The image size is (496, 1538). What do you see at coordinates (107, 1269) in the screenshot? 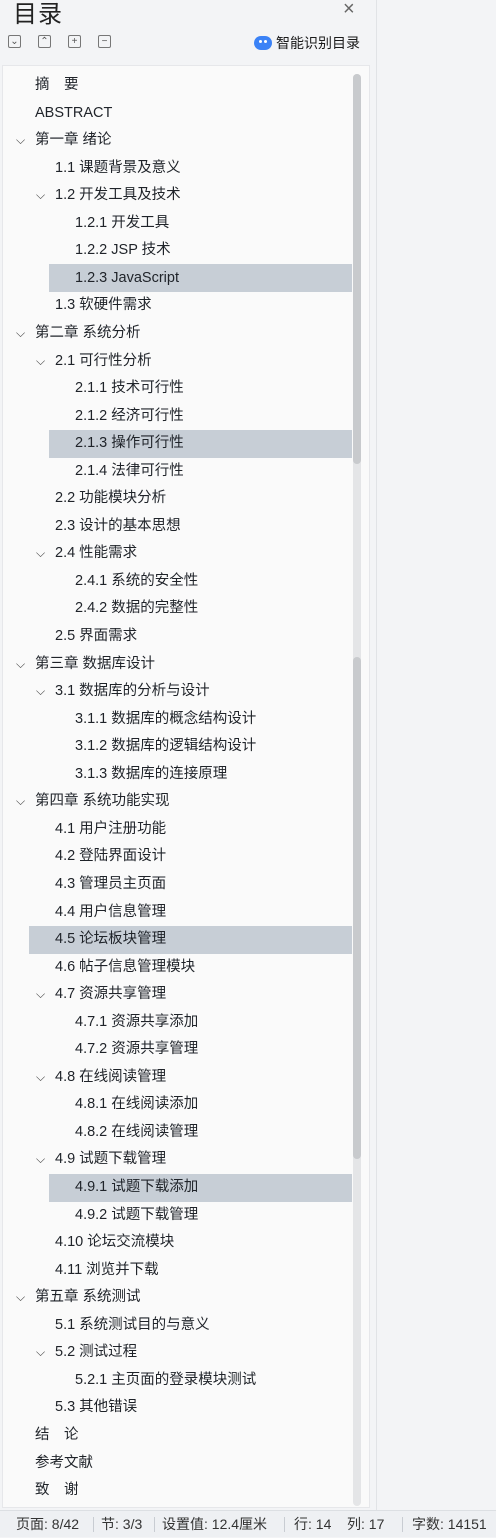
I see `toc-item-label: 4.11 浏览并下载` at bounding box center [107, 1269].